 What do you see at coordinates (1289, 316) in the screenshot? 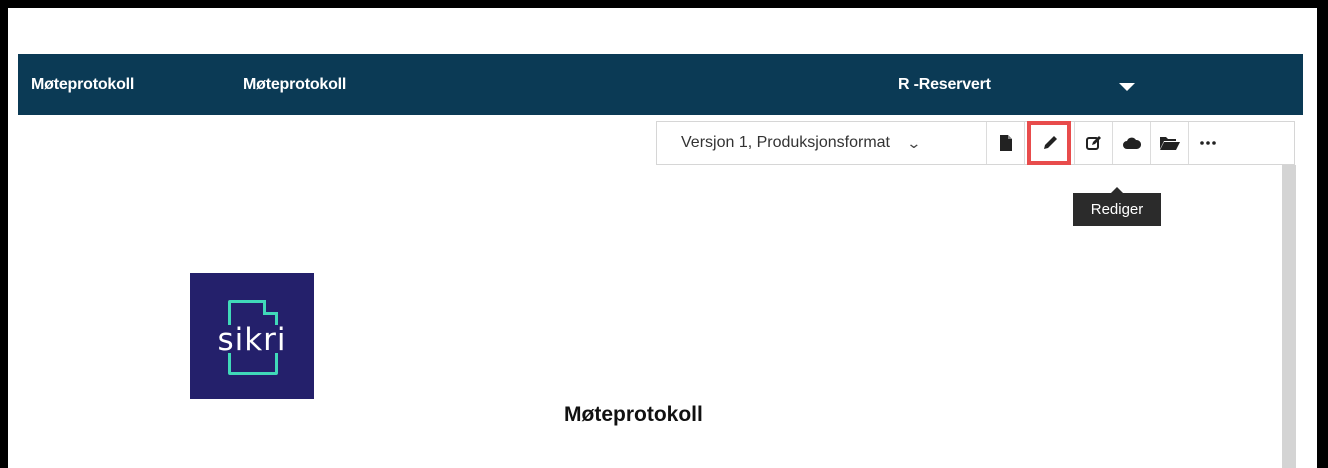
I see `scrollbar` at bounding box center [1289, 316].